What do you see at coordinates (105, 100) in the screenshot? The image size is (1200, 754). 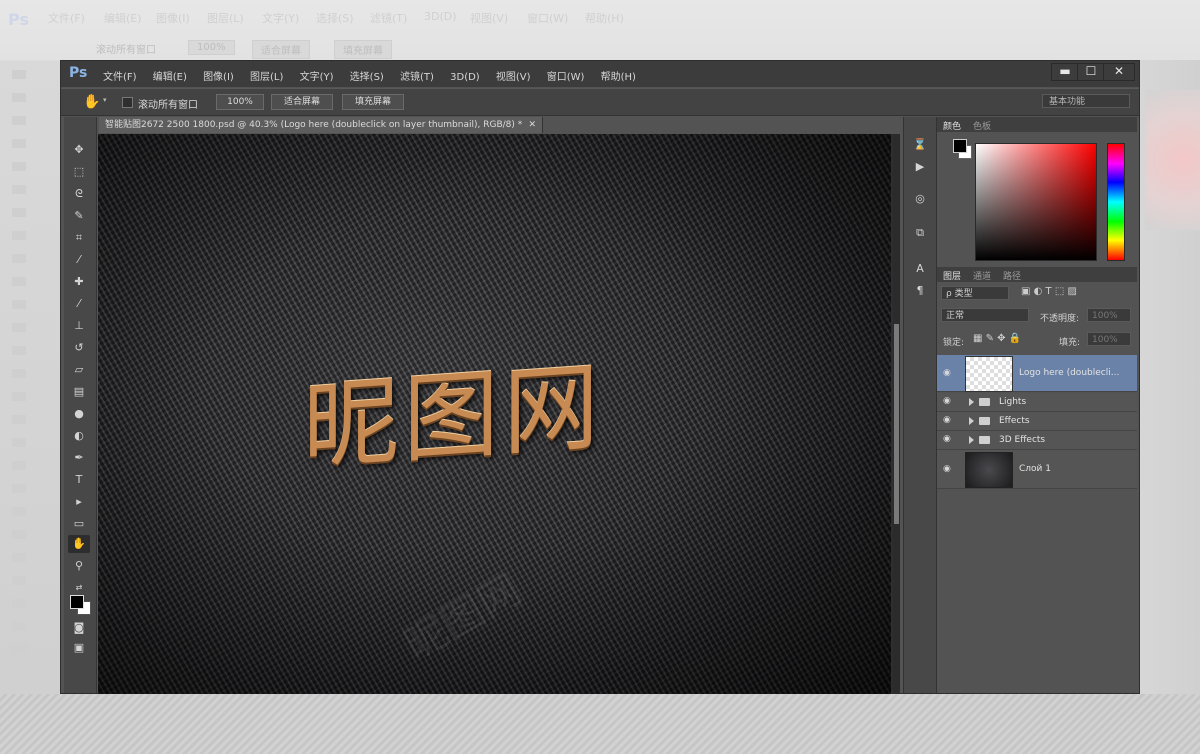 I see `chevron-down-icon: ▾` at bounding box center [105, 100].